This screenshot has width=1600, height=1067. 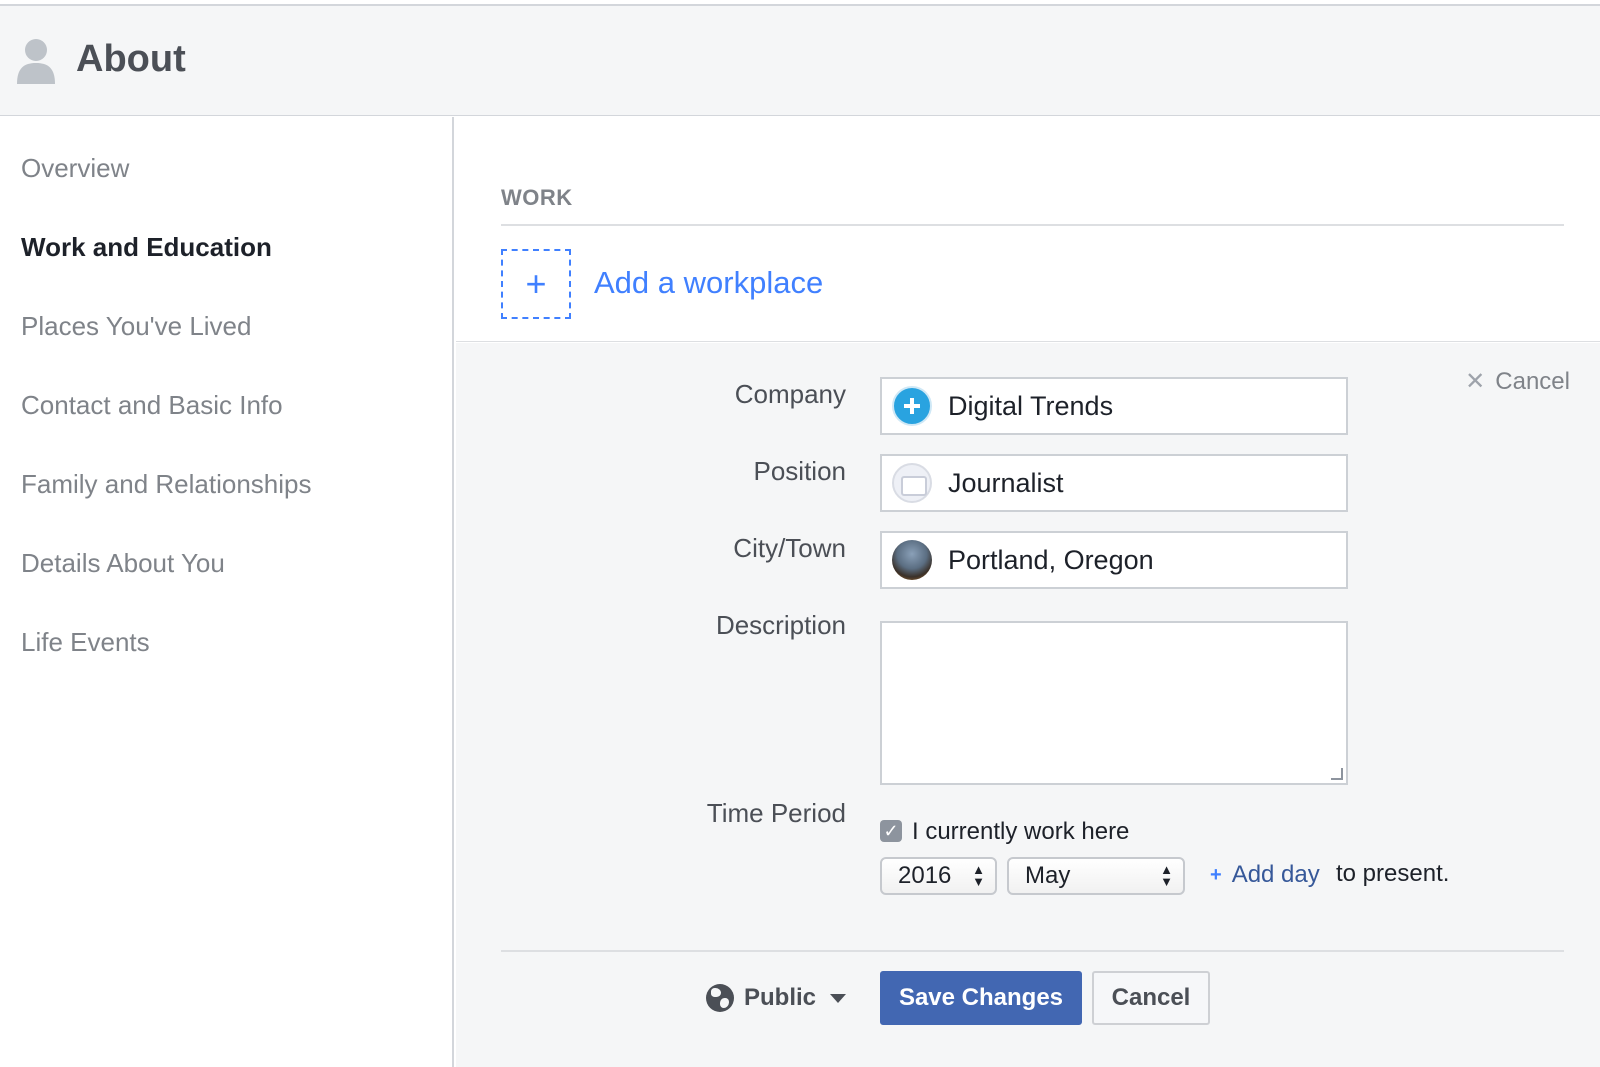 What do you see at coordinates (152, 405) in the screenshot?
I see `sidebar-item-contact-info: Contact and Basic Info` at bounding box center [152, 405].